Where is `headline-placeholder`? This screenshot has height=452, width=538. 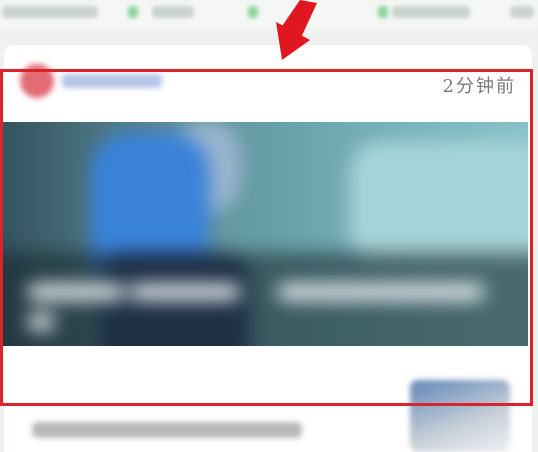 headline-placeholder is located at coordinates (167, 430).